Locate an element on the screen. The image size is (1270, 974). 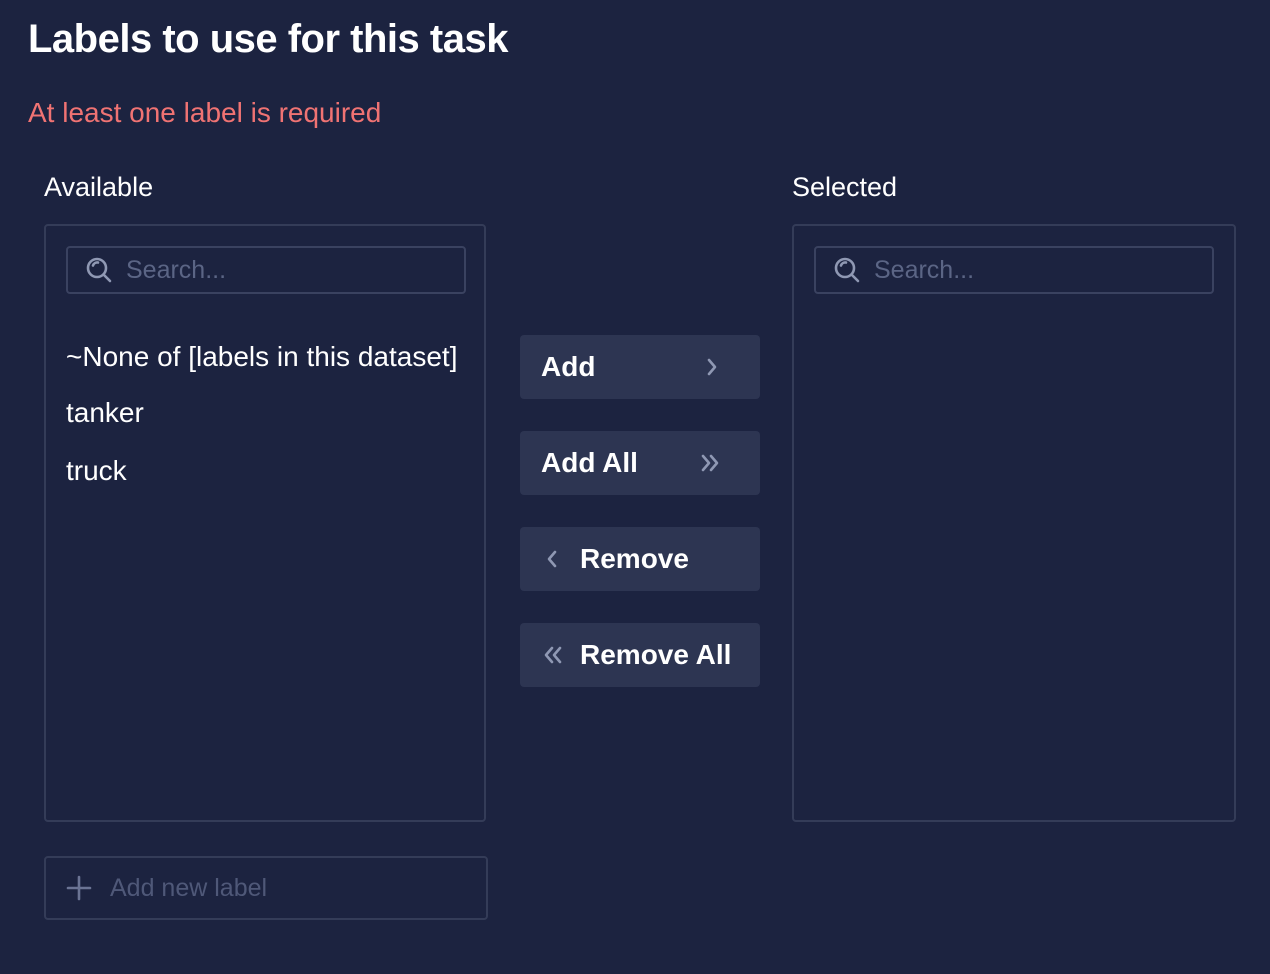
page-title: Labels to use for this task is located at coordinates (268, 39).